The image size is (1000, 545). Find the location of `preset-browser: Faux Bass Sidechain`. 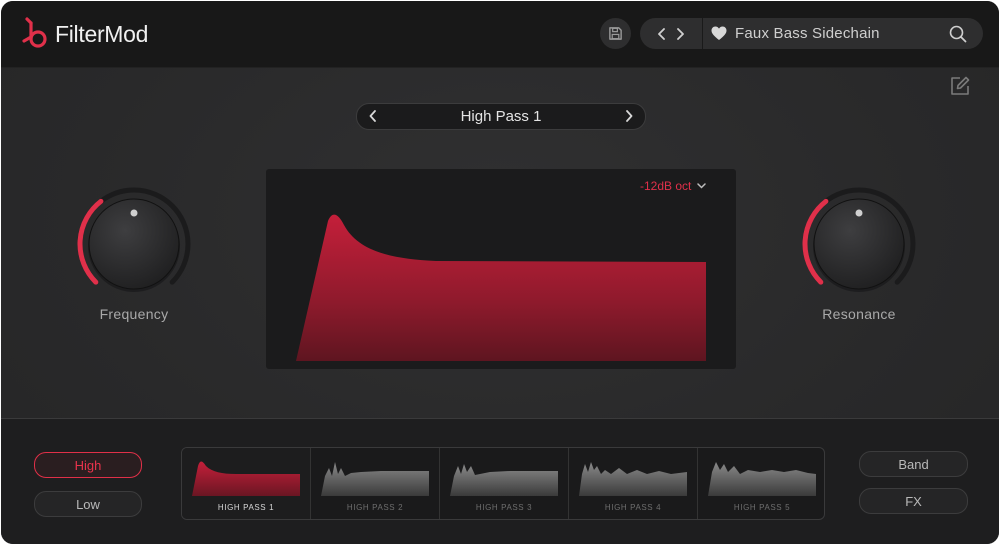

preset-browser: Faux Bass Sidechain is located at coordinates (811, 33).